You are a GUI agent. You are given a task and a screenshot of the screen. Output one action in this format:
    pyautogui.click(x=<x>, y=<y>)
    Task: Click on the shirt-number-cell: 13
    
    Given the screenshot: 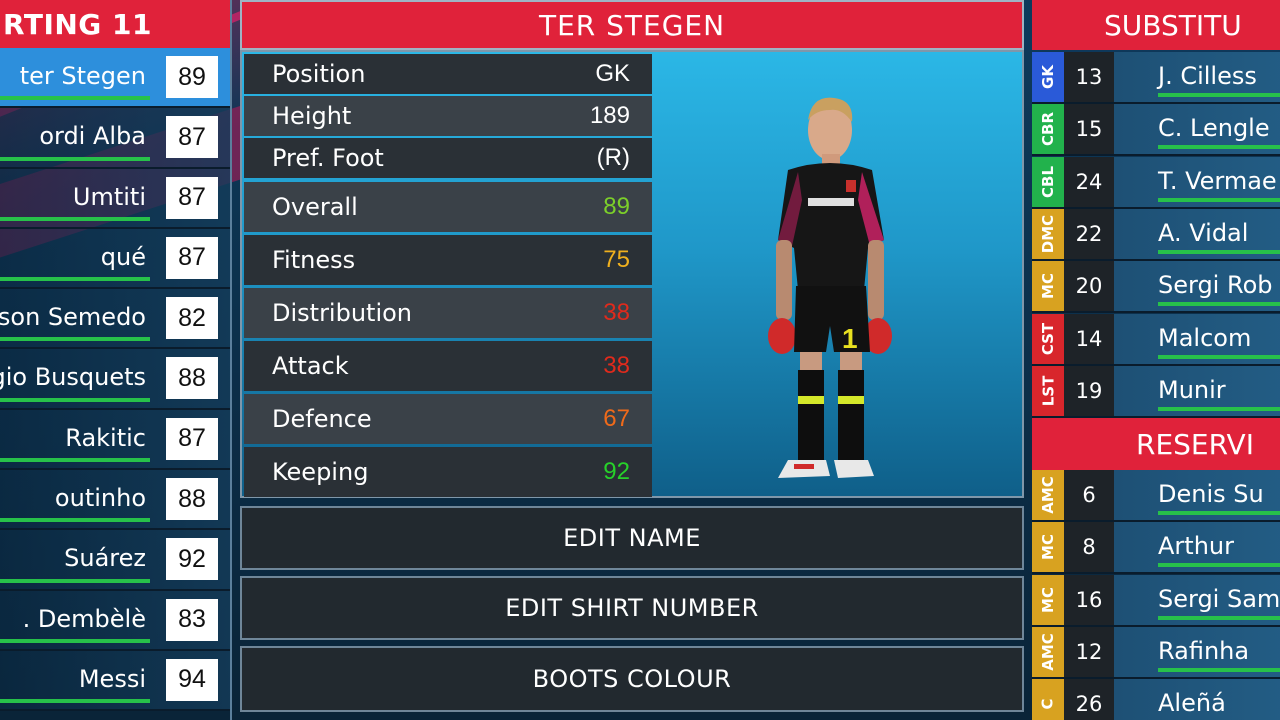 What is the action you would take?
    pyautogui.click(x=1089, y=77)
    